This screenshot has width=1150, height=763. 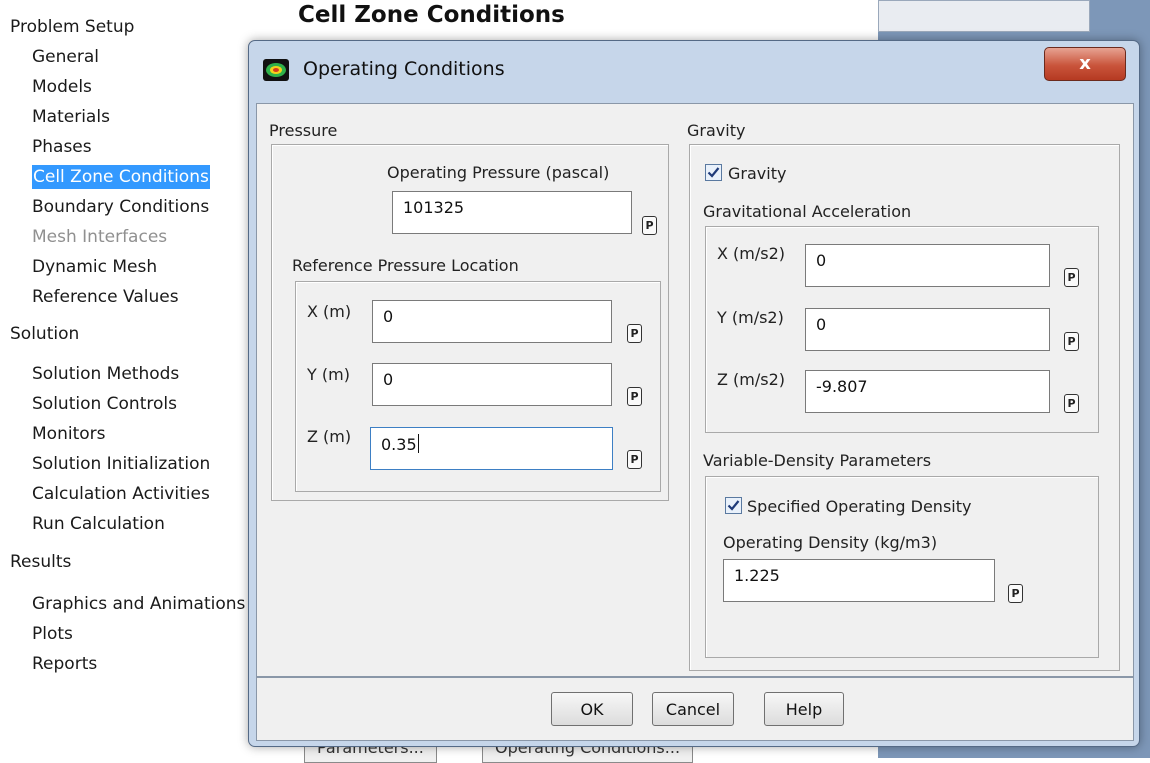 I want to click on ref-y-label: Y (m), so click(x=328, y=374).